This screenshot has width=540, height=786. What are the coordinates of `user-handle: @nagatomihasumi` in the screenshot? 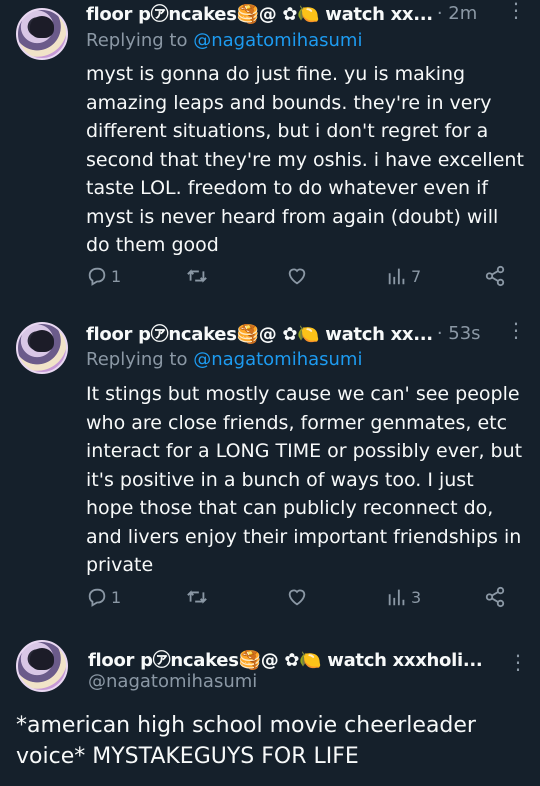 It's located at (172, 681).